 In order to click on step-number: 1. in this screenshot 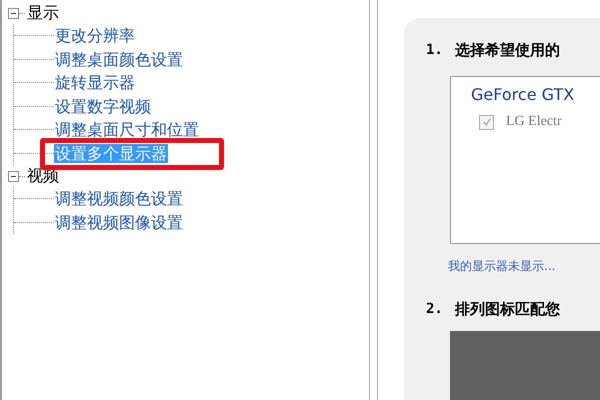, I will do `click(434, 50)`.